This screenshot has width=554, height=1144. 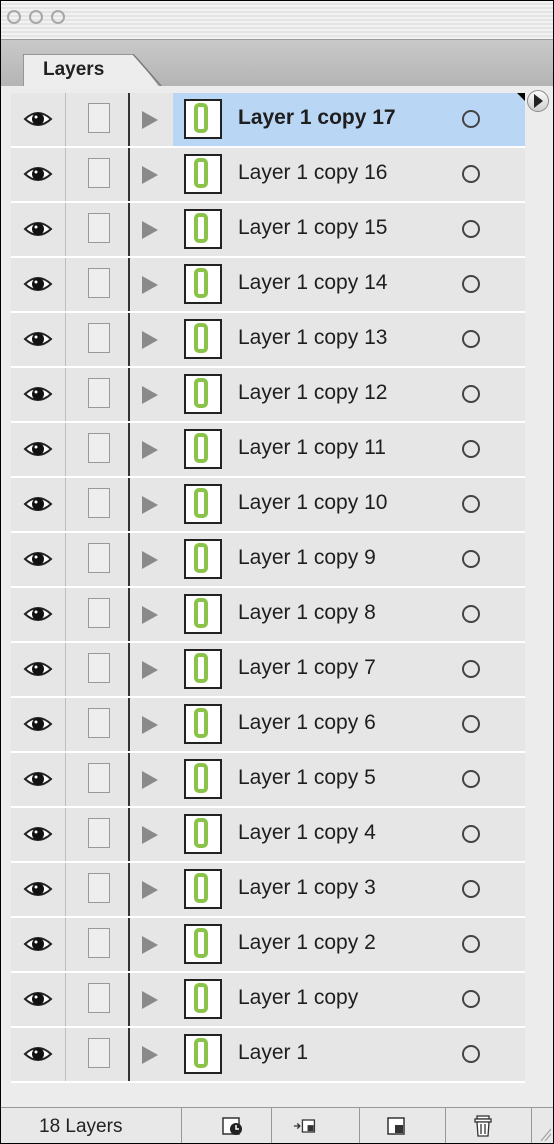 I want to click on layer-content: Layer 1 copy 6, so click(x=327, y=724).